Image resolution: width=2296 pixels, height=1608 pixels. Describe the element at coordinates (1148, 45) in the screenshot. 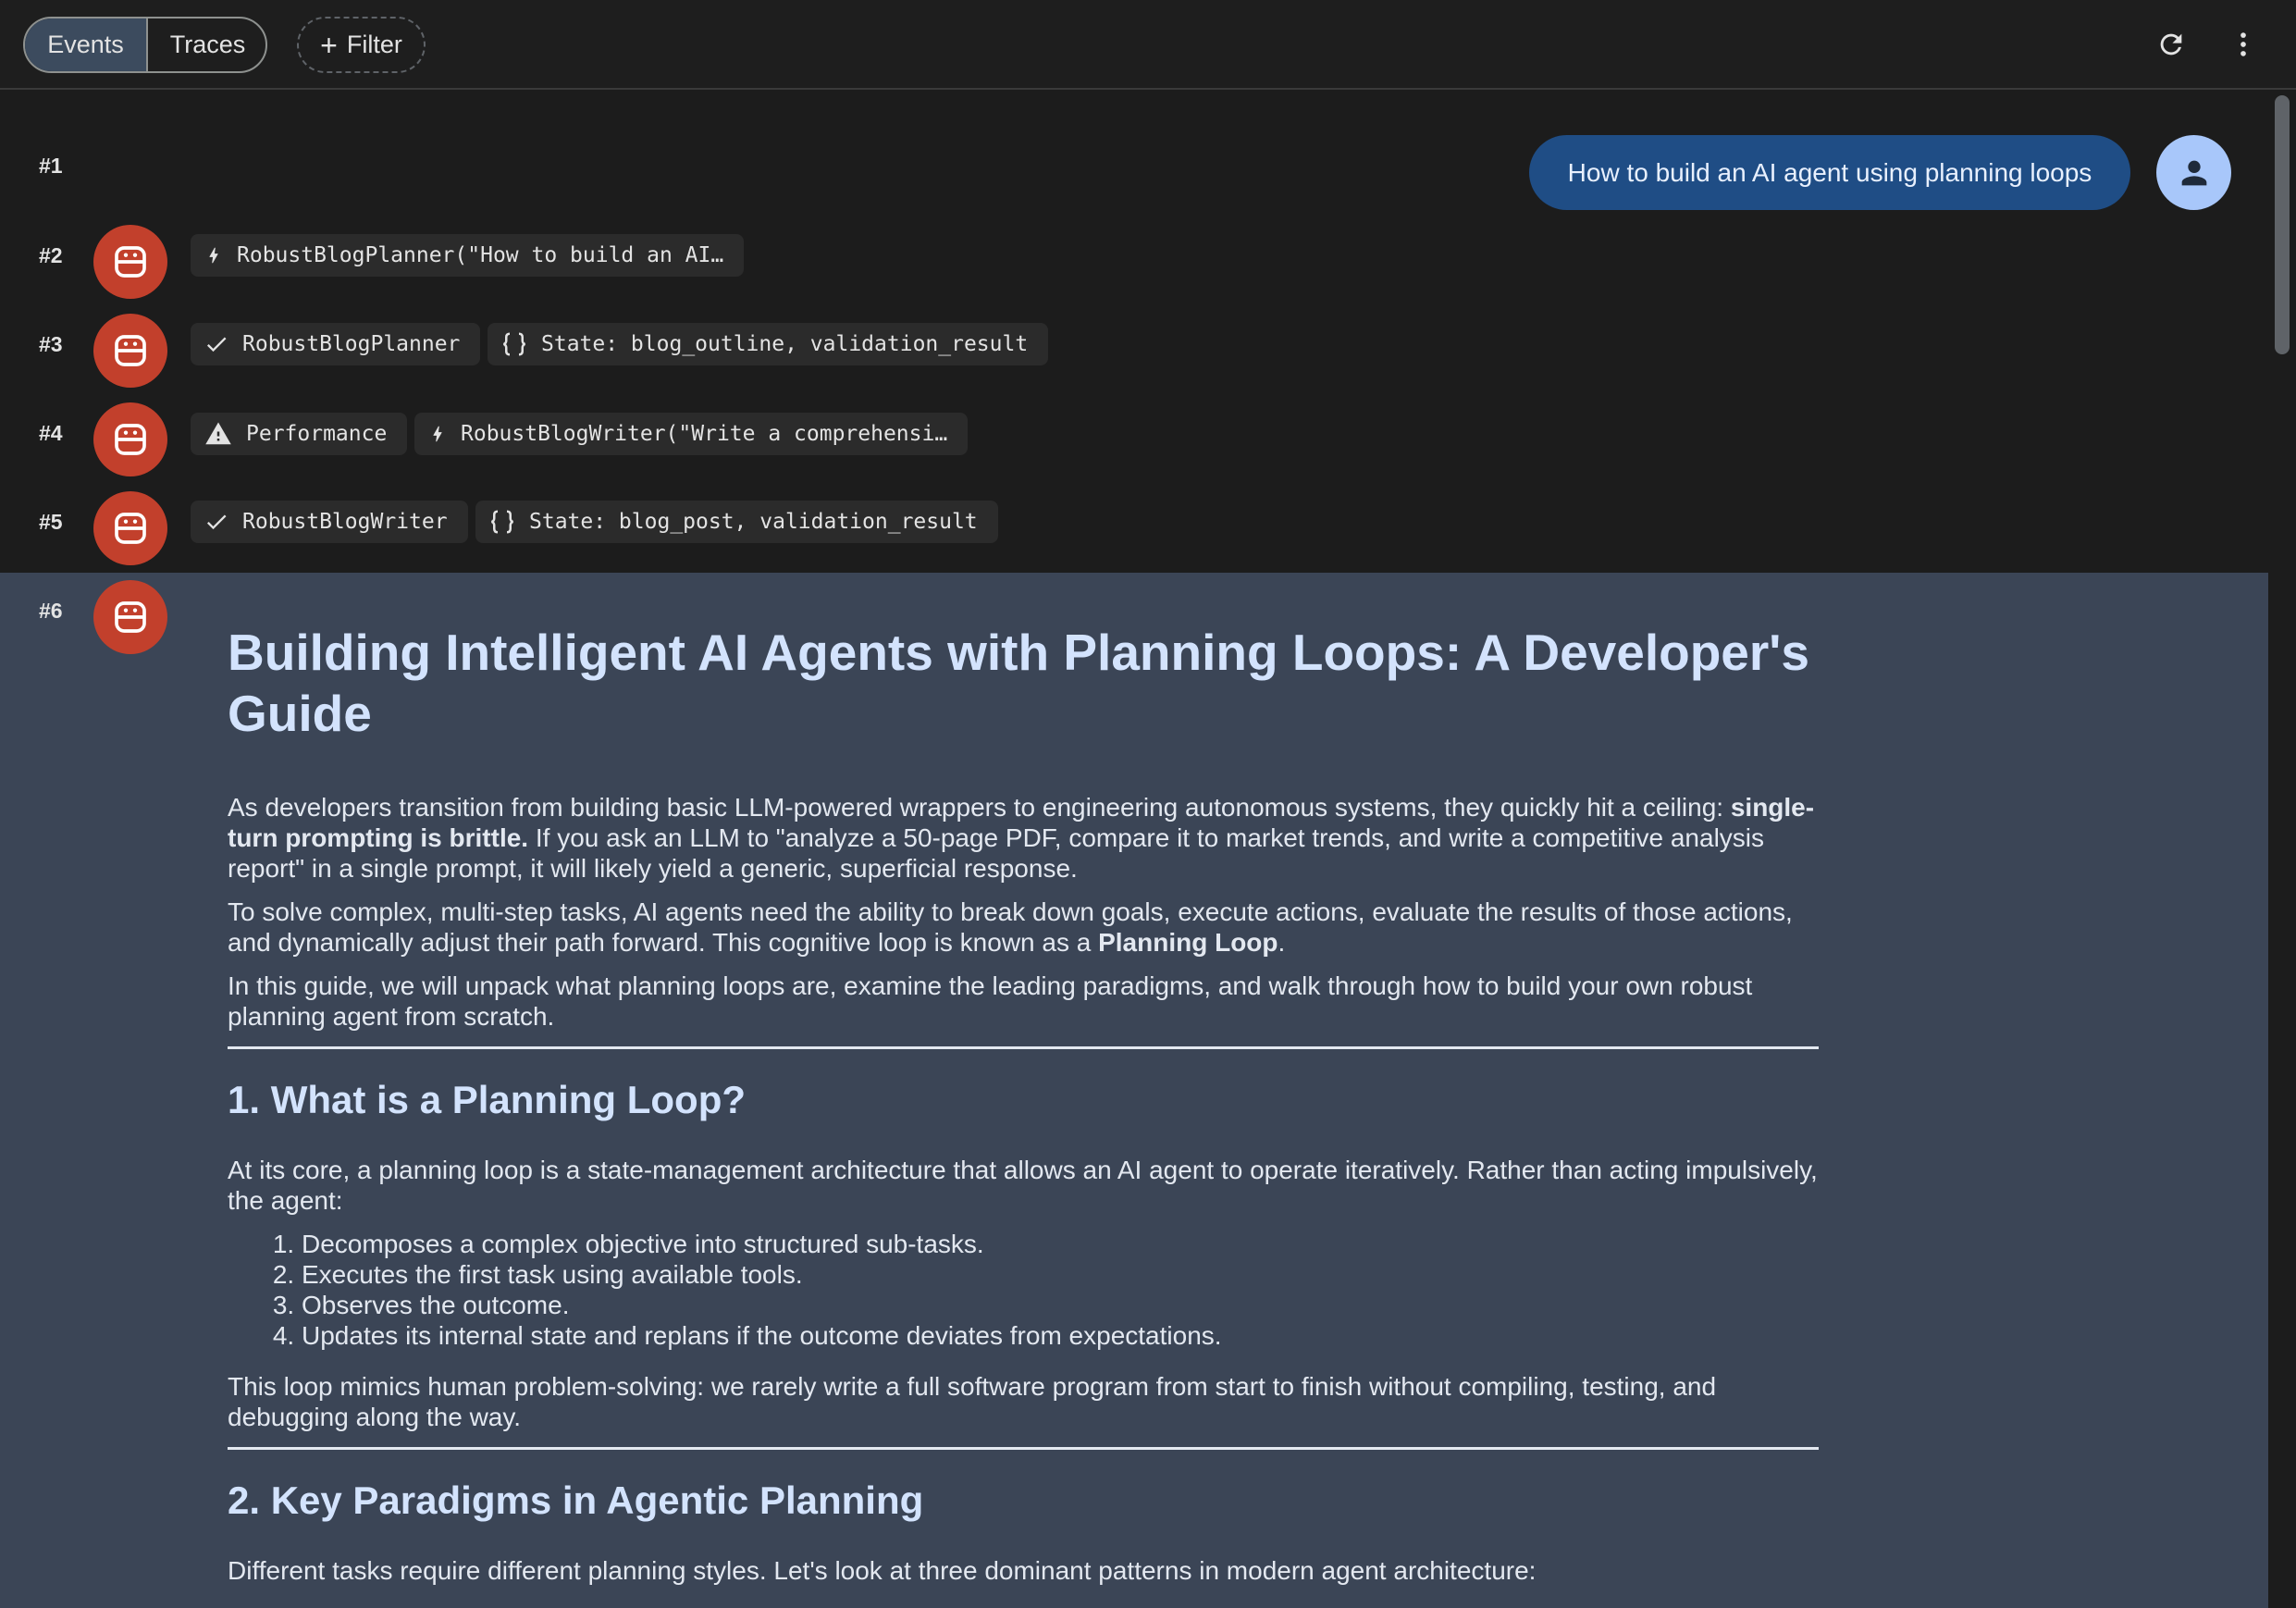

I see `toolbar: Events Traces + Filter` at that location.